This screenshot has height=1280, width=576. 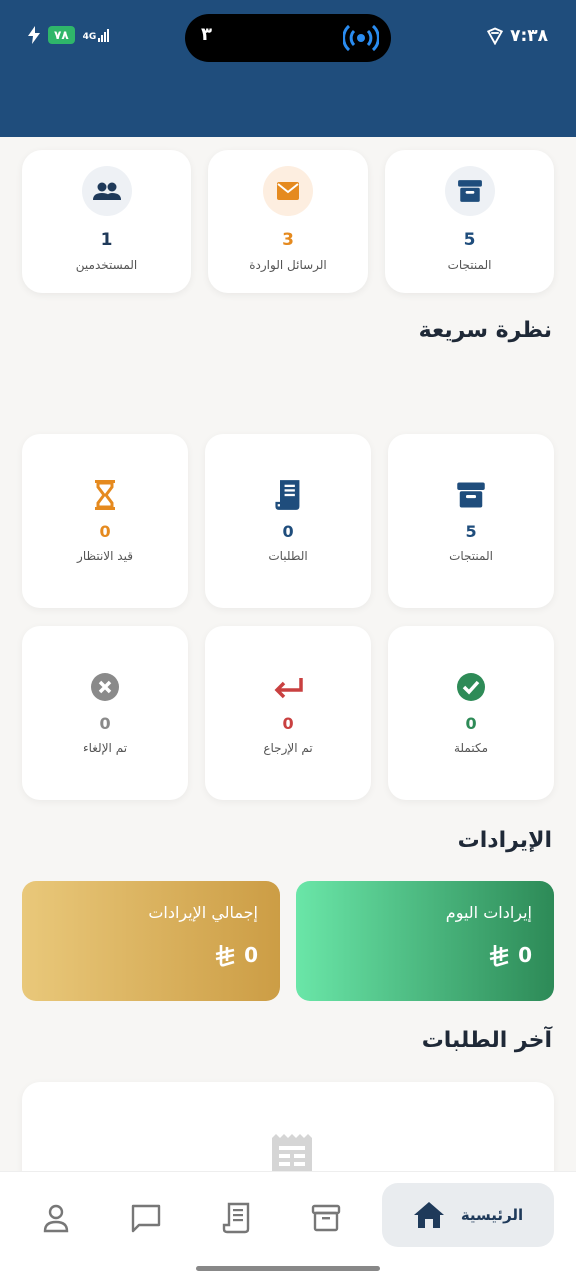 I want to click on stat-card-users: 1 المستخدمين, so click(x=106, y=221).